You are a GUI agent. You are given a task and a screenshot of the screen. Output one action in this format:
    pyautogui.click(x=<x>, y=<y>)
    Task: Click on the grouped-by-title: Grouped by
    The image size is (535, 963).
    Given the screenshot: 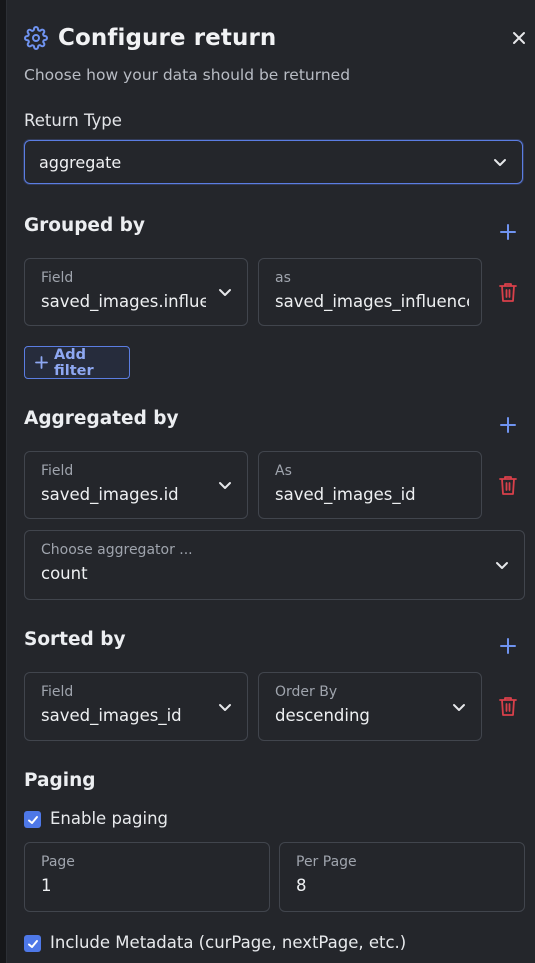 What is the action you would take?
    pyautogui.click(x=84, y=225)
    